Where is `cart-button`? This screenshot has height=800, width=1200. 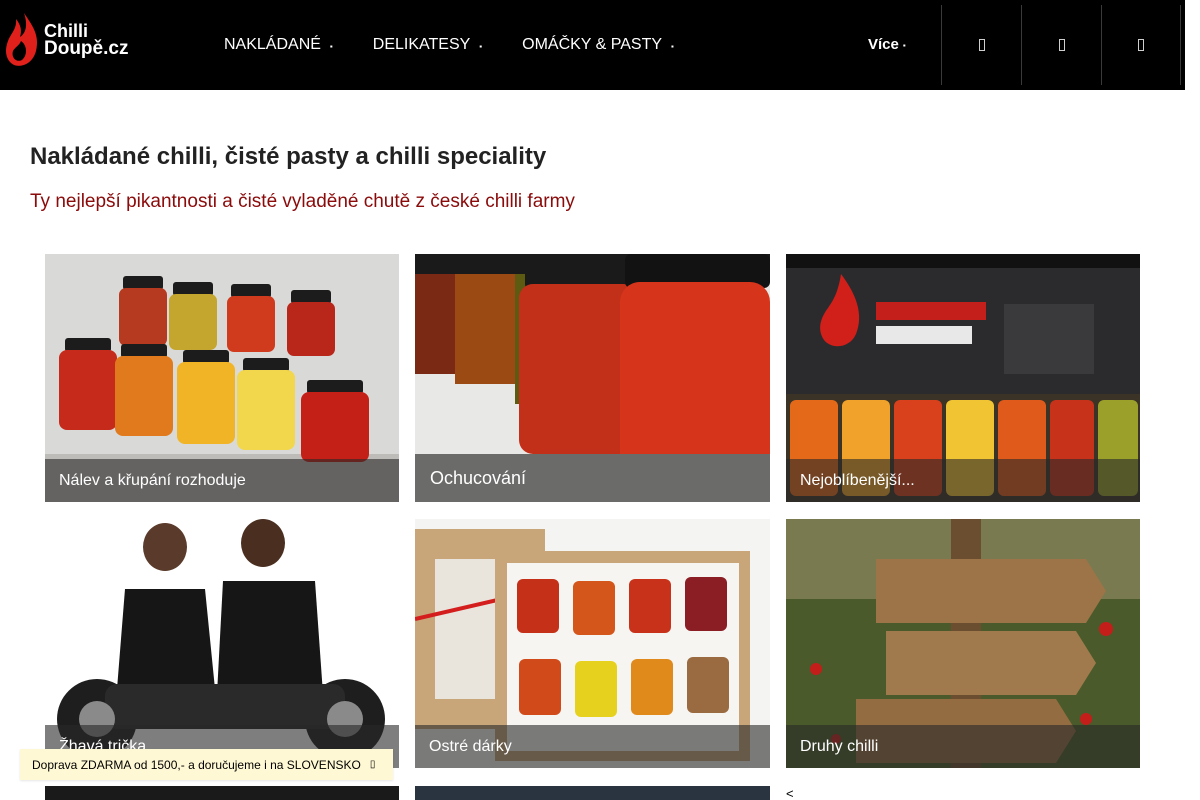
cart-button is located at coordinates (1141, 45).